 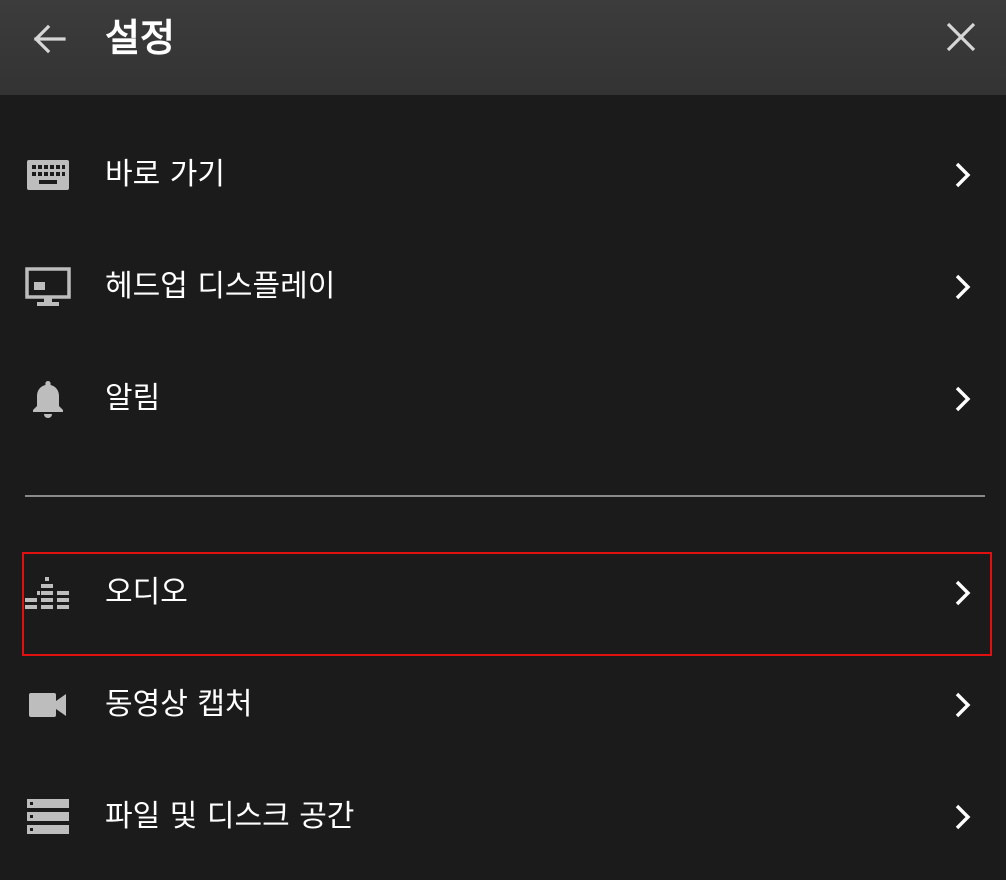 I want to click on video-camera-icon, so click(x=48, y=705).